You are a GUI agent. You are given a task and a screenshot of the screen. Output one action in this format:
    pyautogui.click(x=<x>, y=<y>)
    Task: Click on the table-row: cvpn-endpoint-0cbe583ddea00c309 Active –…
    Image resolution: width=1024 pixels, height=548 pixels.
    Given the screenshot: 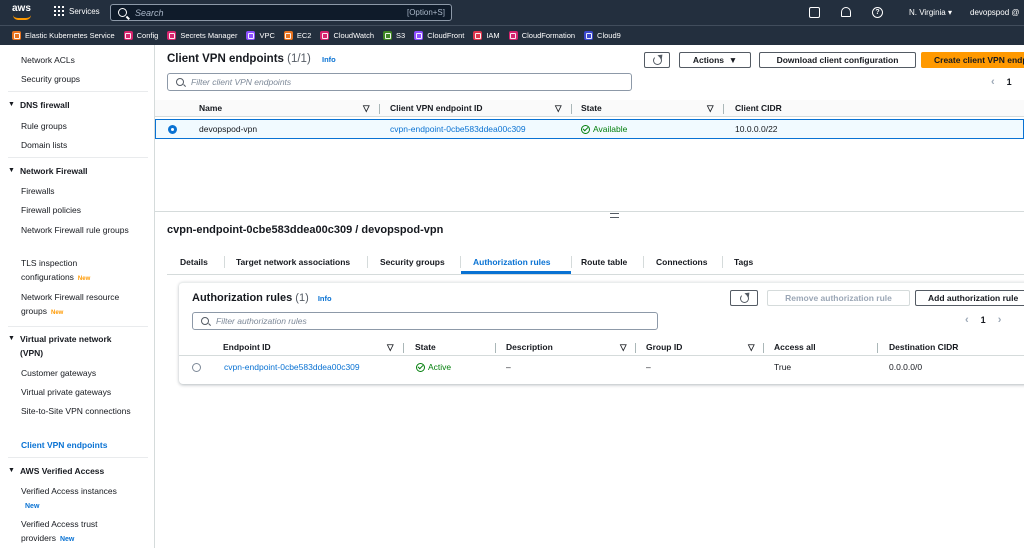 What is the action you would take?
    pyautogui.click(x=601, y=368)
    